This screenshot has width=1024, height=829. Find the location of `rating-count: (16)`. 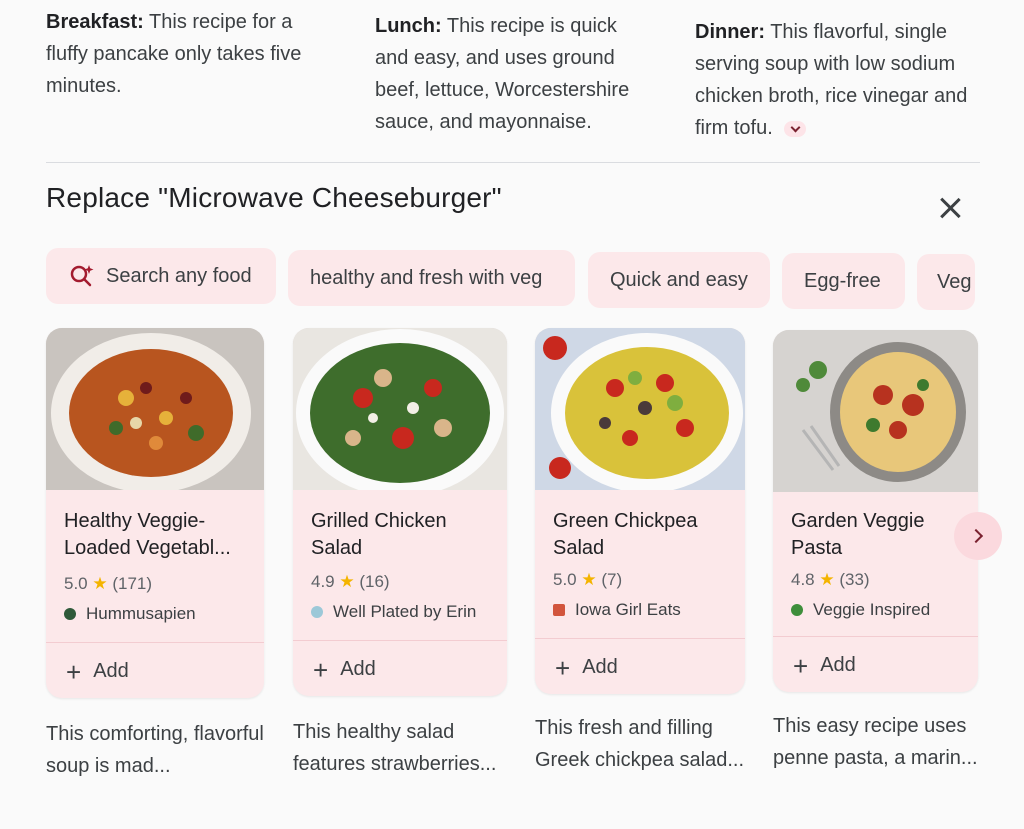

rating-count: (16) is located at coordinates (374, 581).